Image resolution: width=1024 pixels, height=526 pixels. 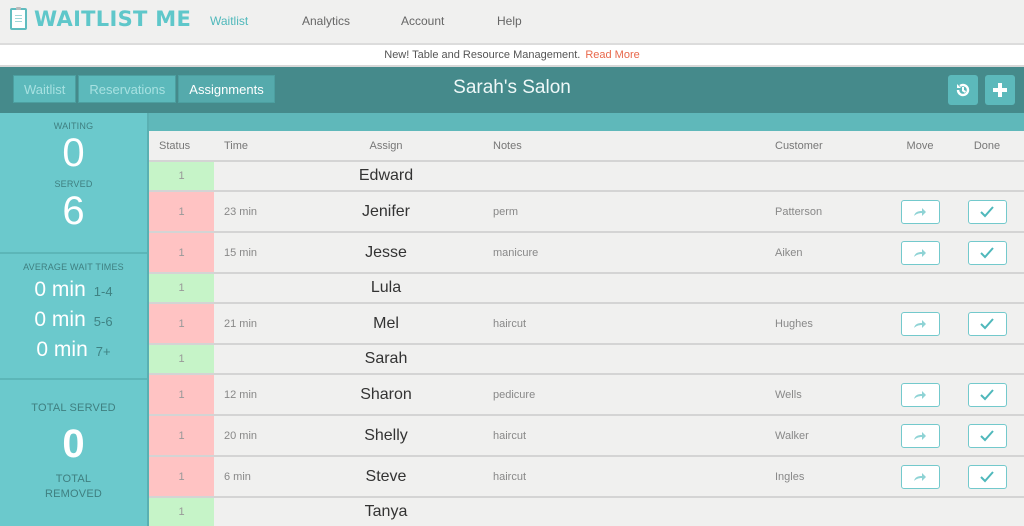 What do you see at coordinates (326, 21) in the screenshot?
I see `nav-analytics: Analytics` at bounding box center [326, 21].